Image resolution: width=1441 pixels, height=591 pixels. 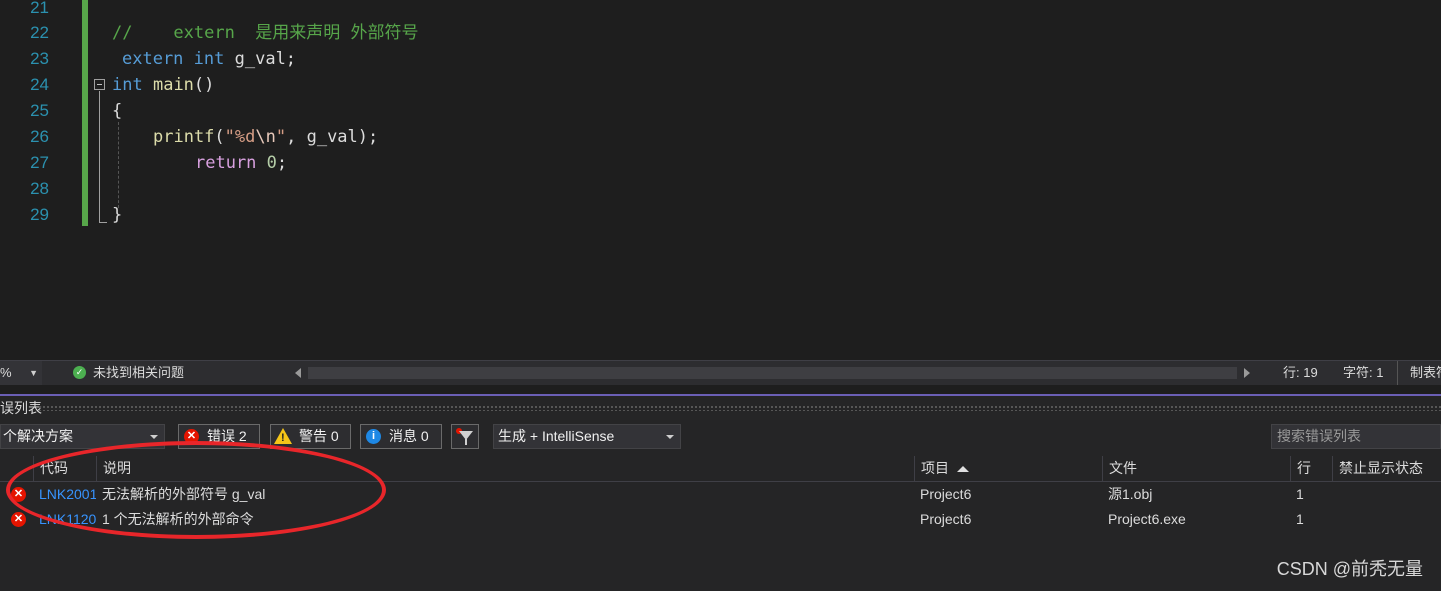 What do you see at coordinates (117, 111) in the screenshot?
I see `code-rest: {` at bounding box center [117, 111].